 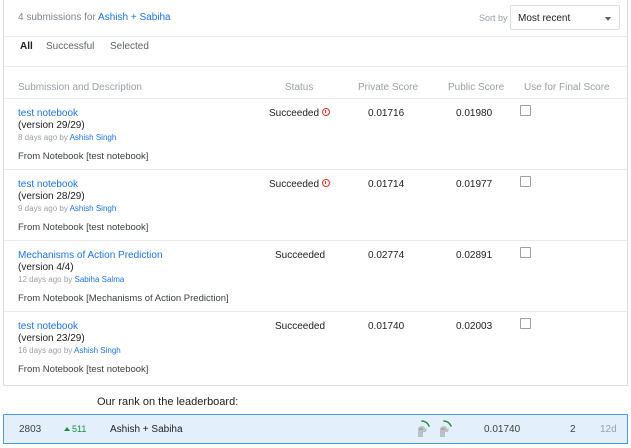 I want to click on submission-title-link: Mechanisms of Action Prediction, so click(x=90, y=255).